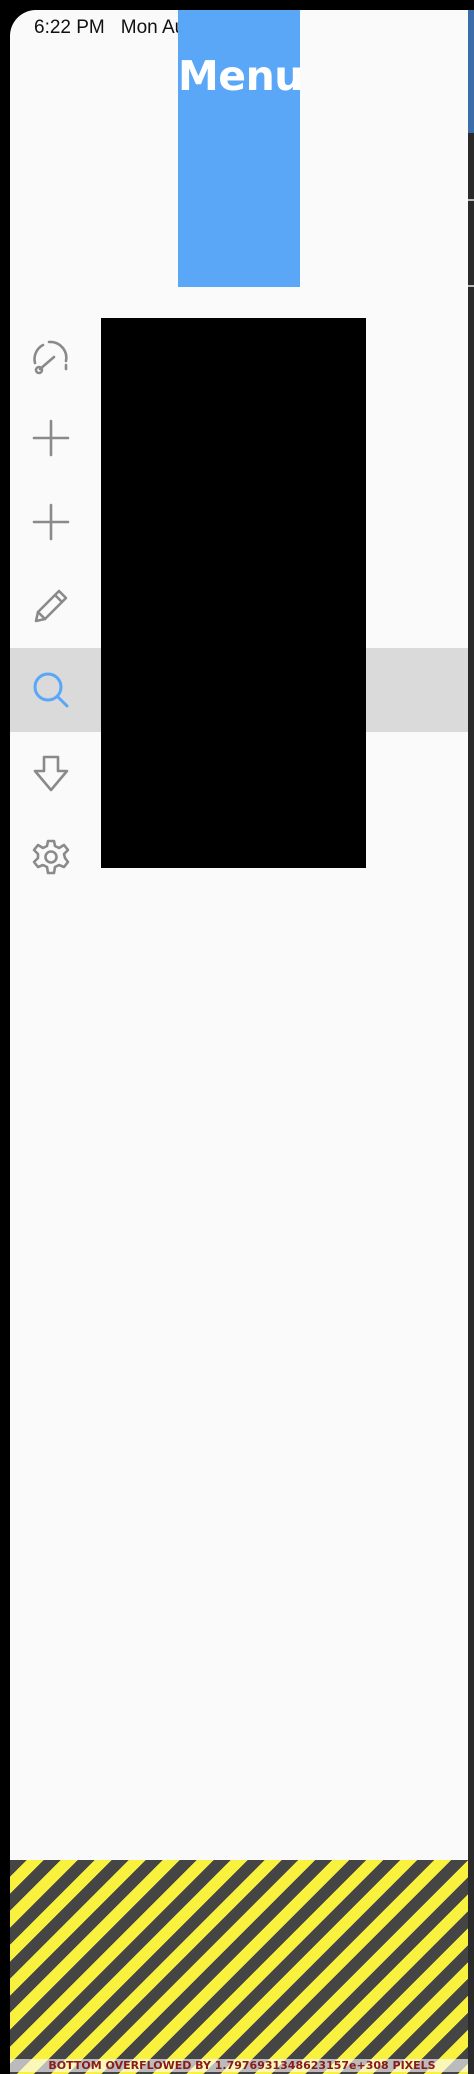  I want to click on adjacent-panel-accent, so click(471, 71).